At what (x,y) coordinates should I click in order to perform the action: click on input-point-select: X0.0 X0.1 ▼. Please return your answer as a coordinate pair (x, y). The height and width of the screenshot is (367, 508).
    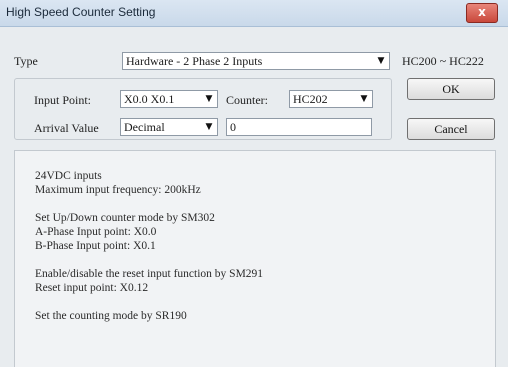
    Looking at the image, I should click on (169, 99).